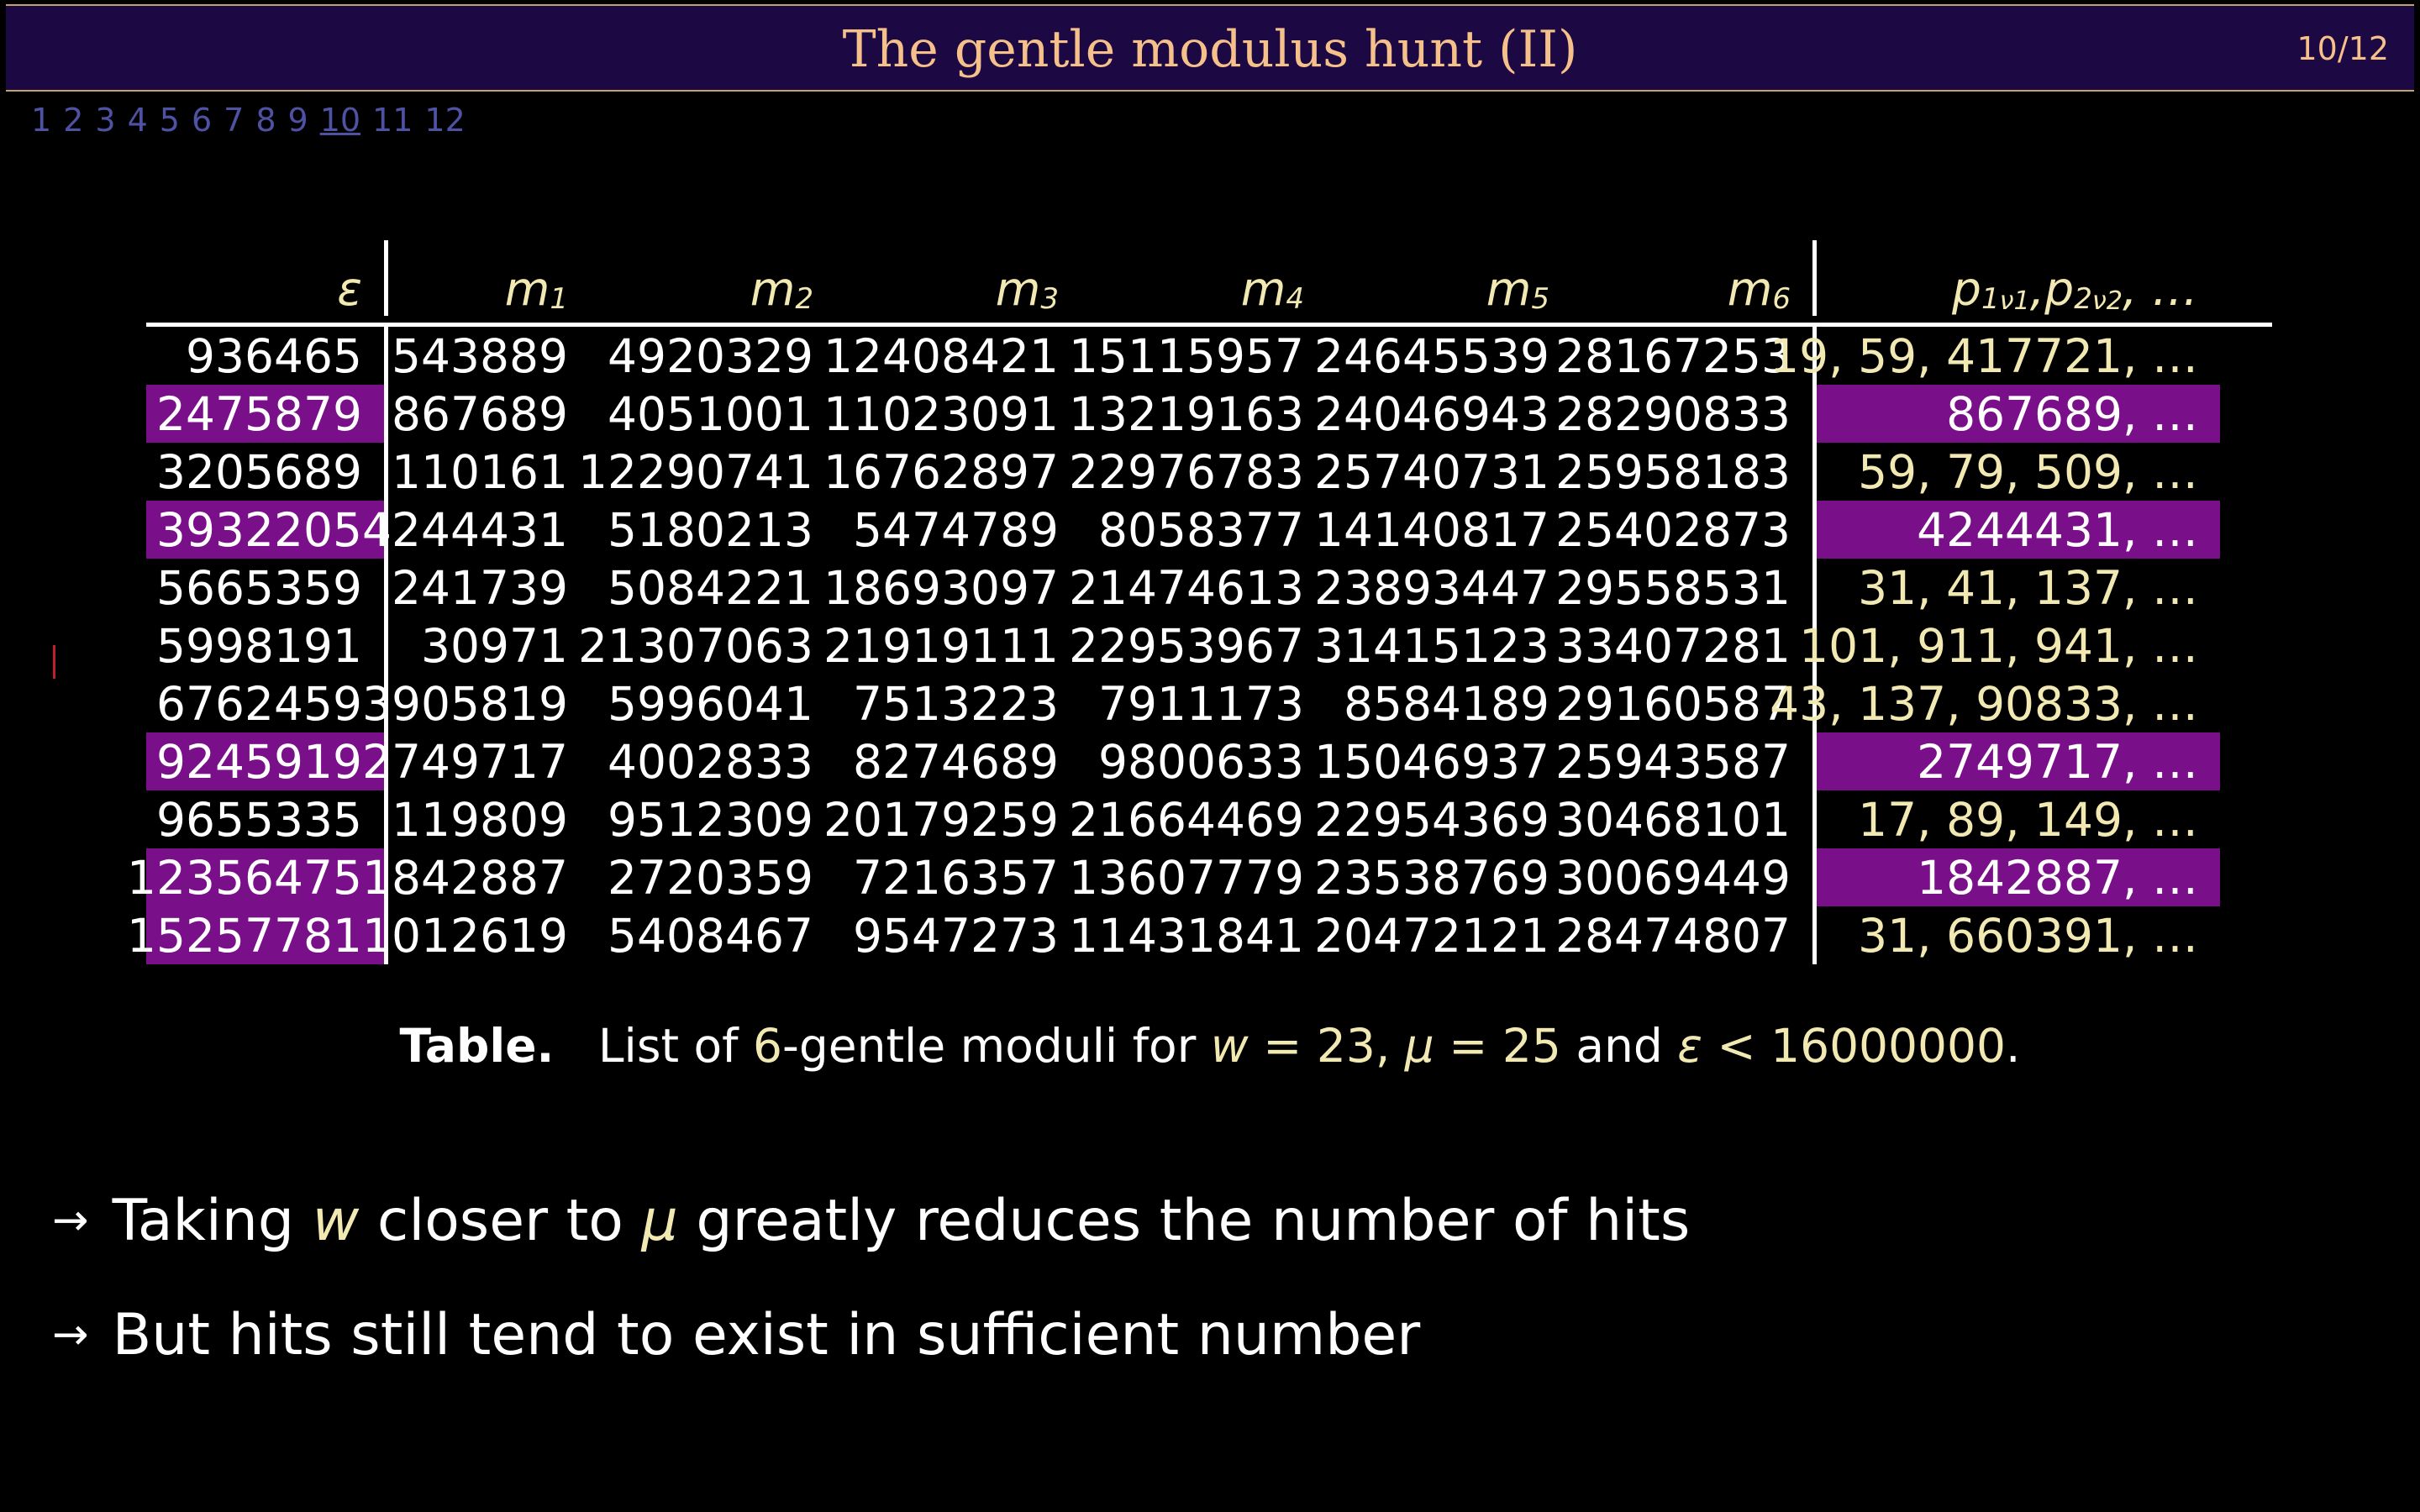 The height and width of the screenshot is (1512, 2420). I want to click on epsilon-cell: 3205689, so click(267, 472).